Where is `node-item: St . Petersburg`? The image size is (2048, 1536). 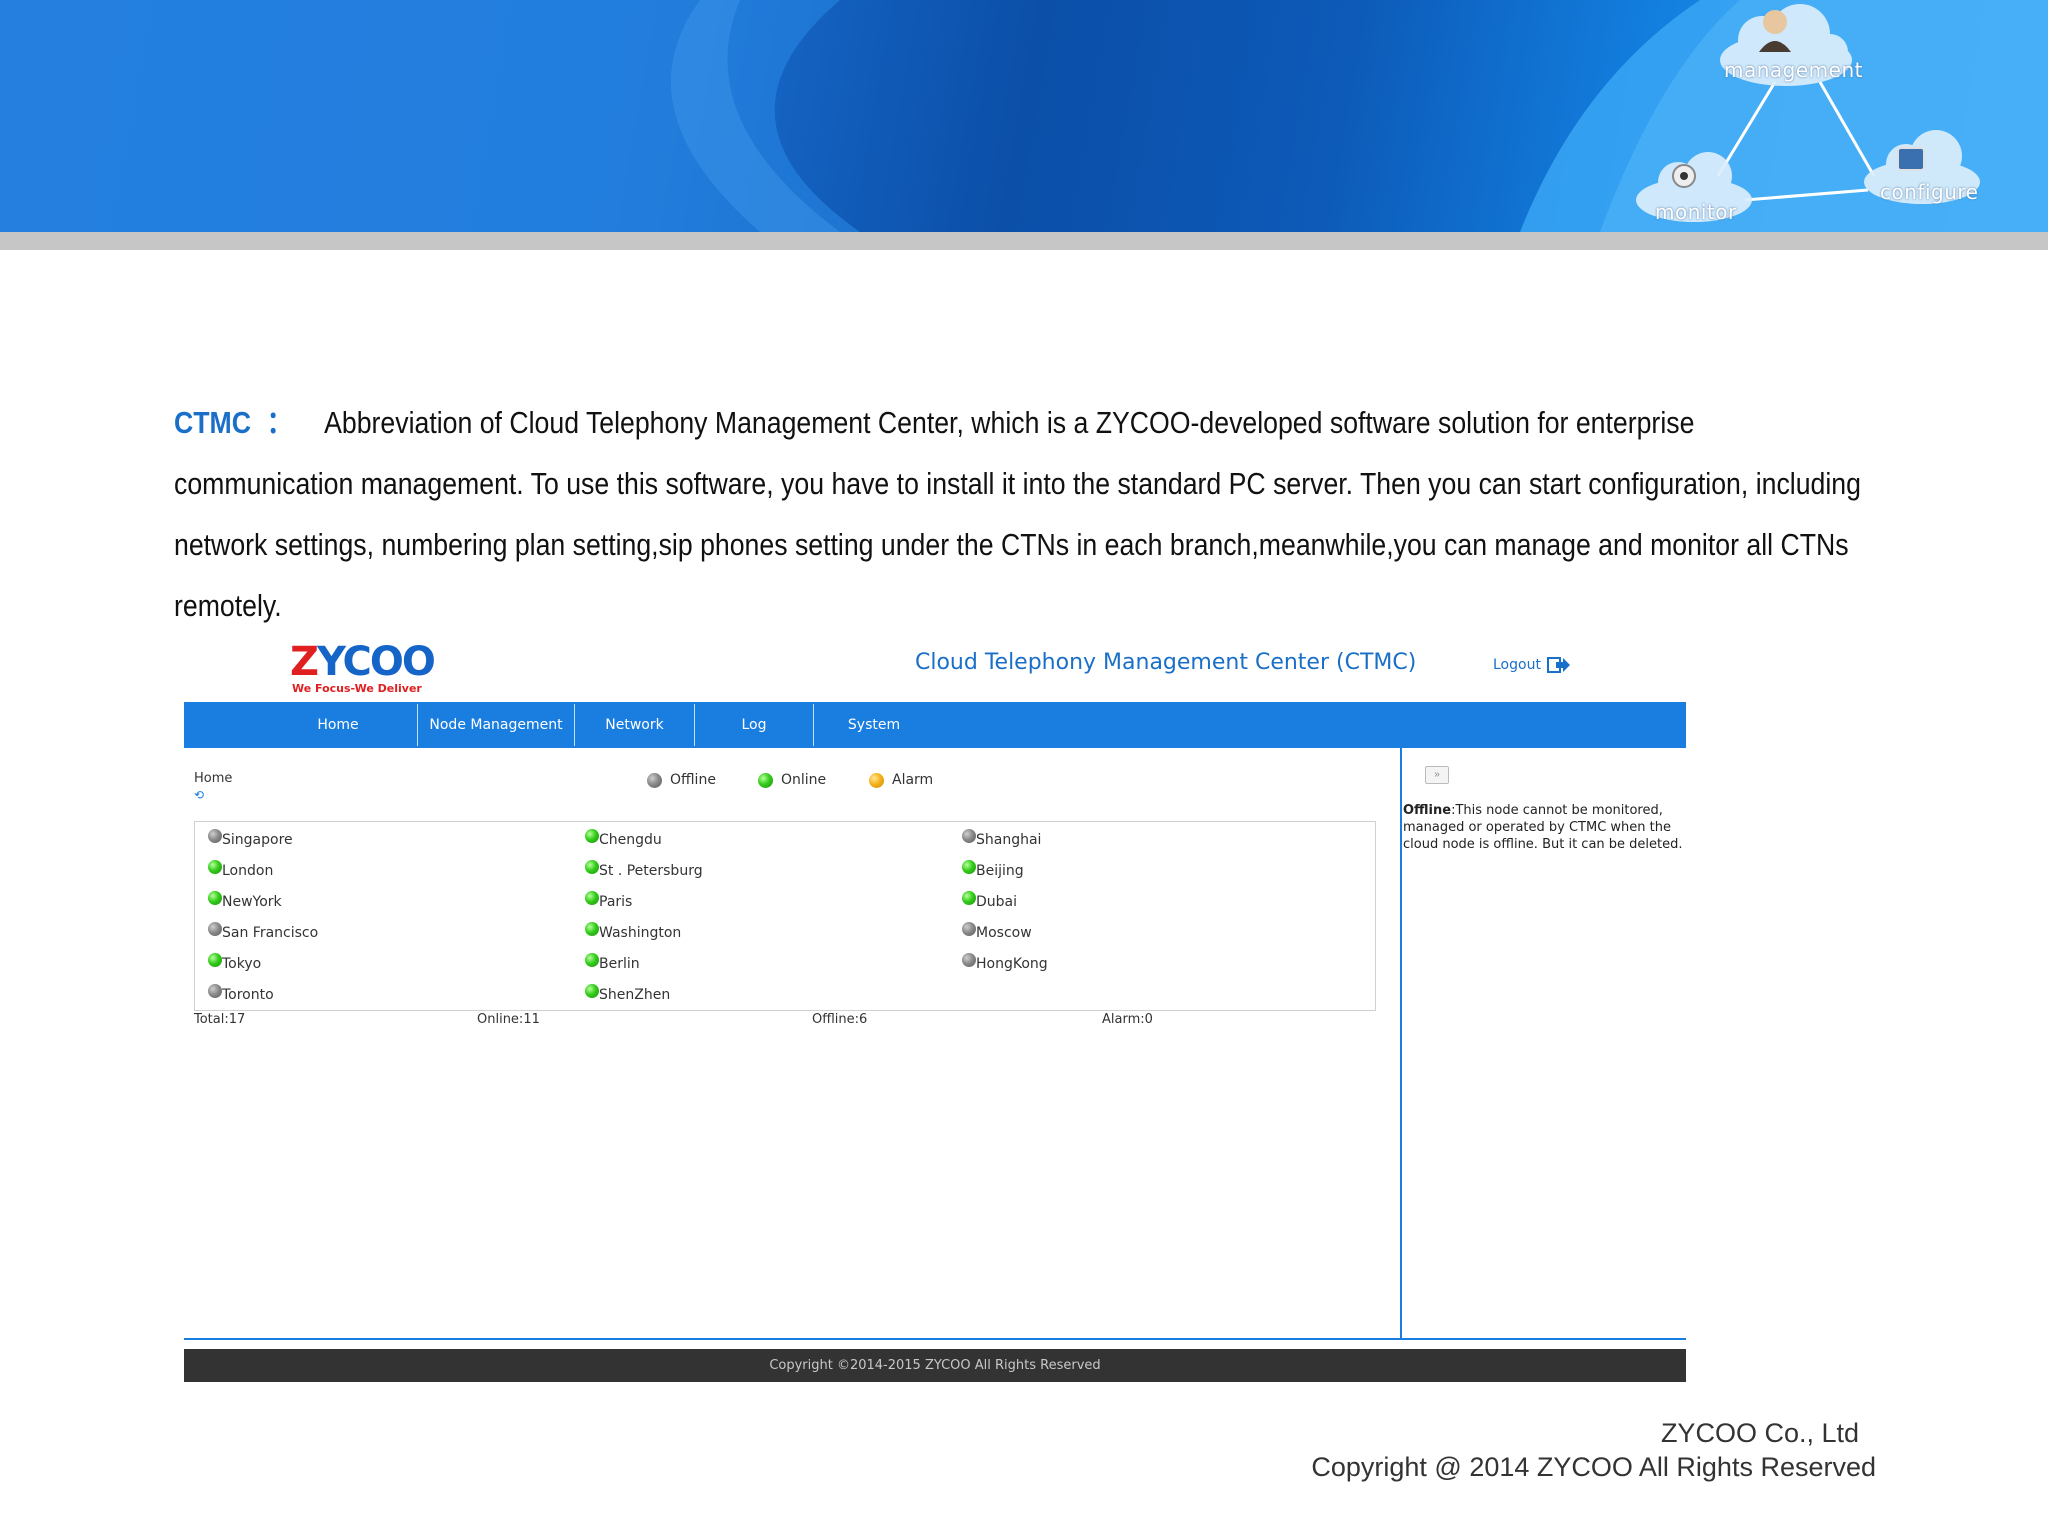
node-item: St . Petersburg is located at coordinates (644, 869).